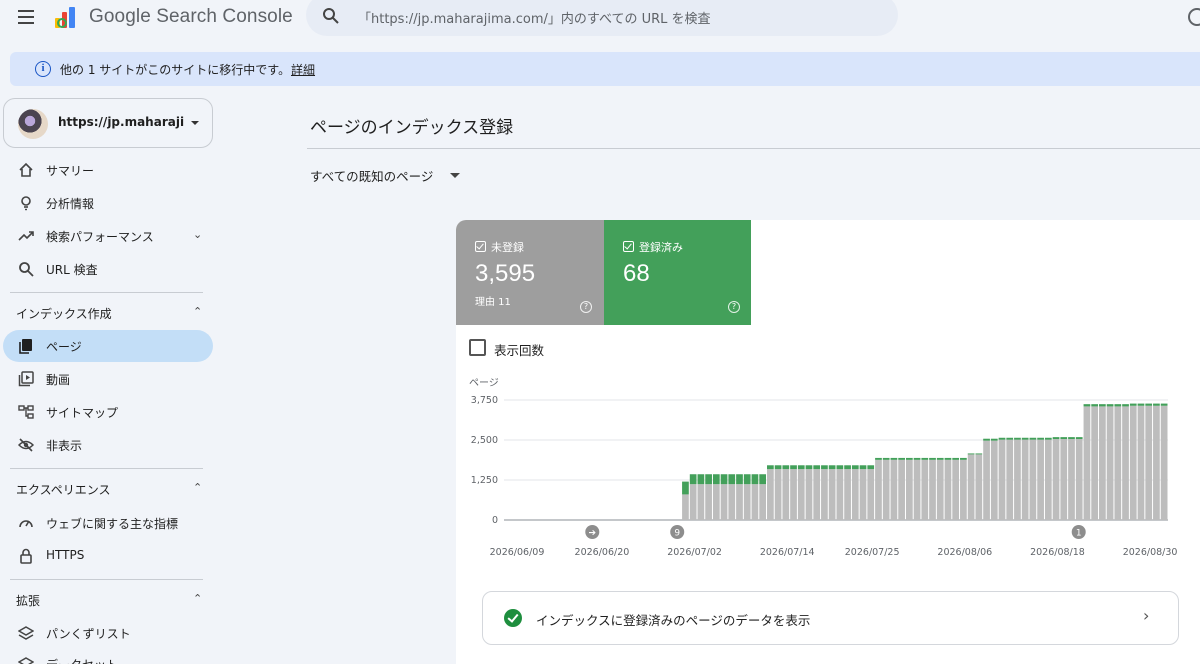  What do you see at coordinates (1146, 615) in the screenshot?
I see `chevron-right-icon: ›` at bounding box center [1146, 615].